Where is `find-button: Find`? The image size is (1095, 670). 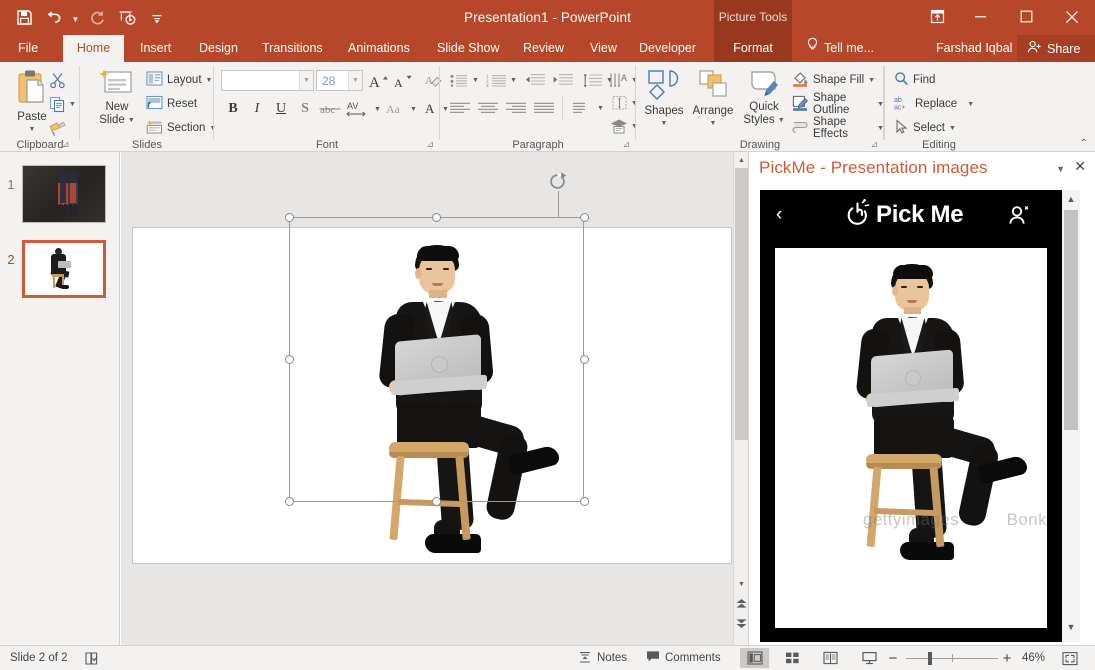 find-button: Find is located at coordinates (914, 80).